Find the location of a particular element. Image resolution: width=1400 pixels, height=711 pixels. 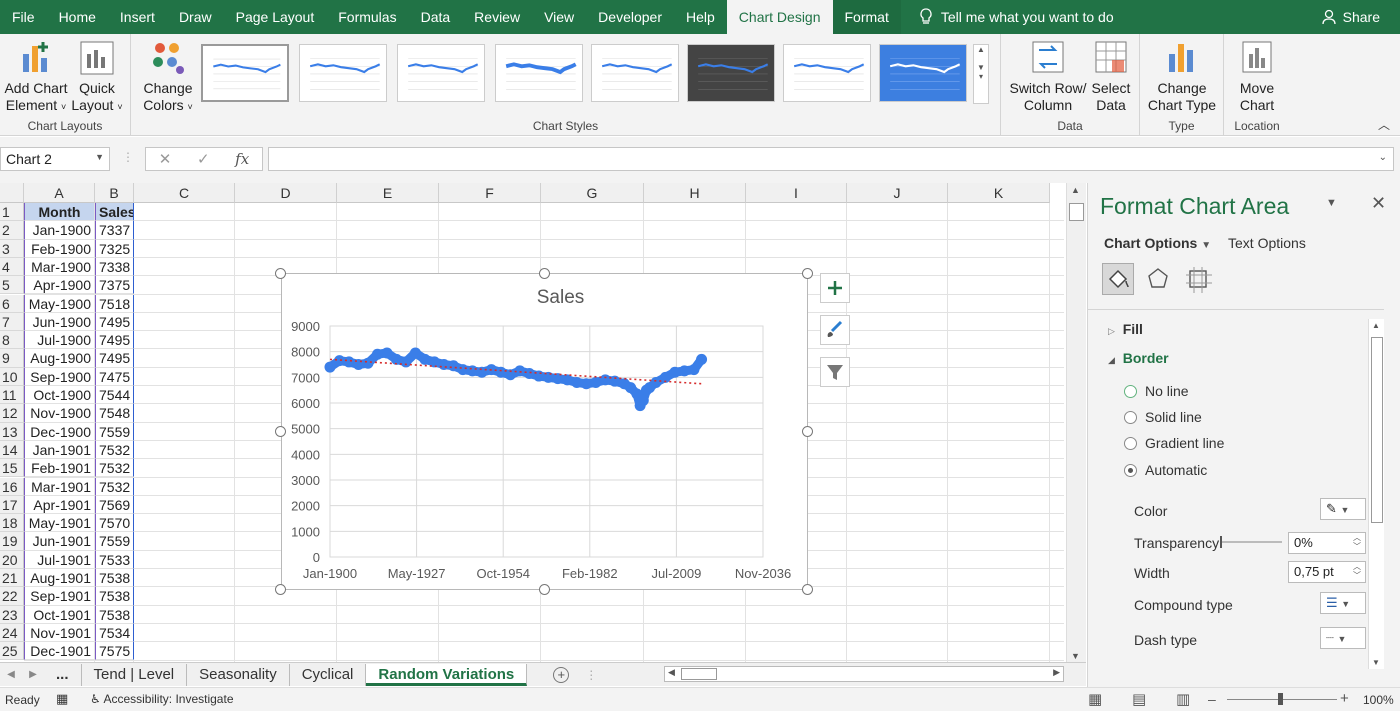

pane-scroll-thumb is located at coordinates (1377, 430).